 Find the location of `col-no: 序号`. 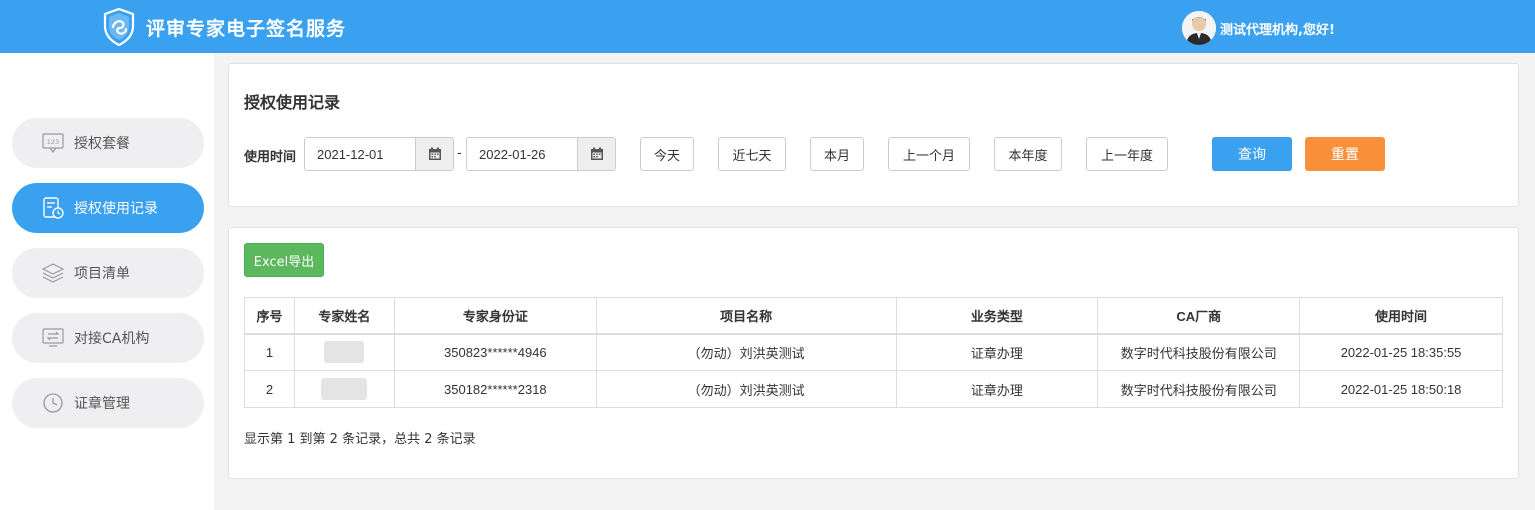

col-no: 序号 is located at coordinates (269, 316).